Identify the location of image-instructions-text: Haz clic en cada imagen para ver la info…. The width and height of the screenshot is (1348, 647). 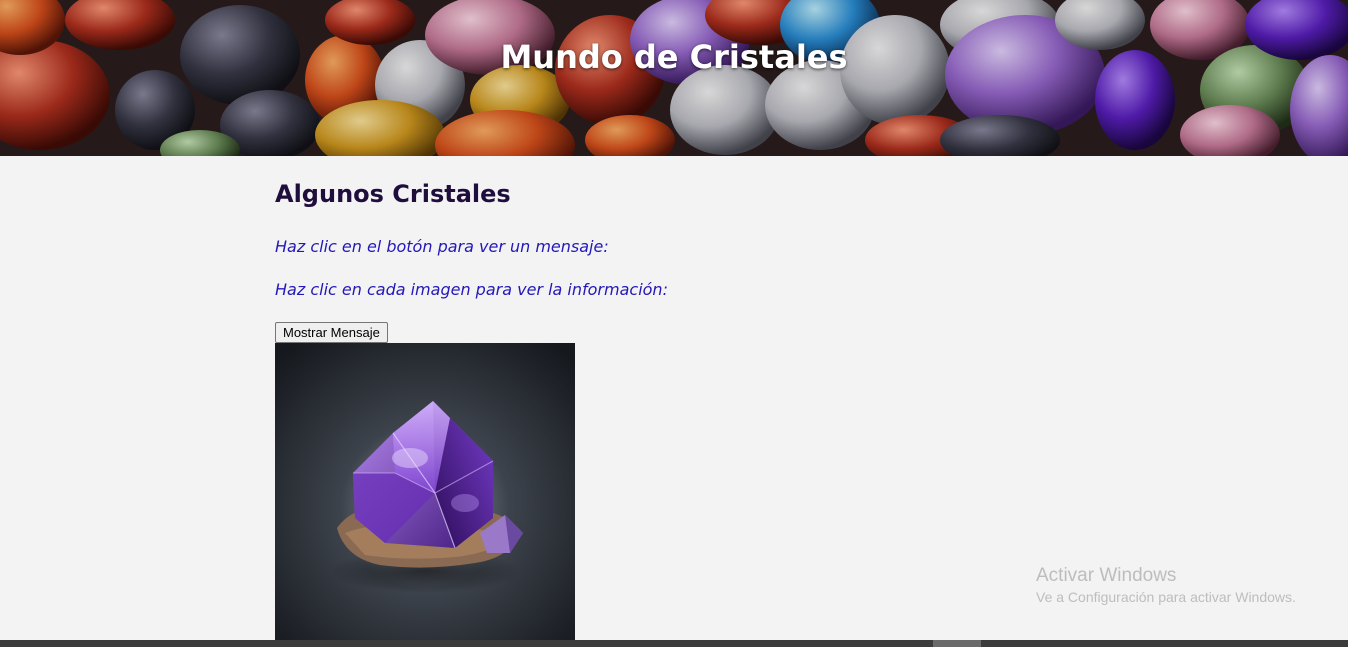
(471, 289).